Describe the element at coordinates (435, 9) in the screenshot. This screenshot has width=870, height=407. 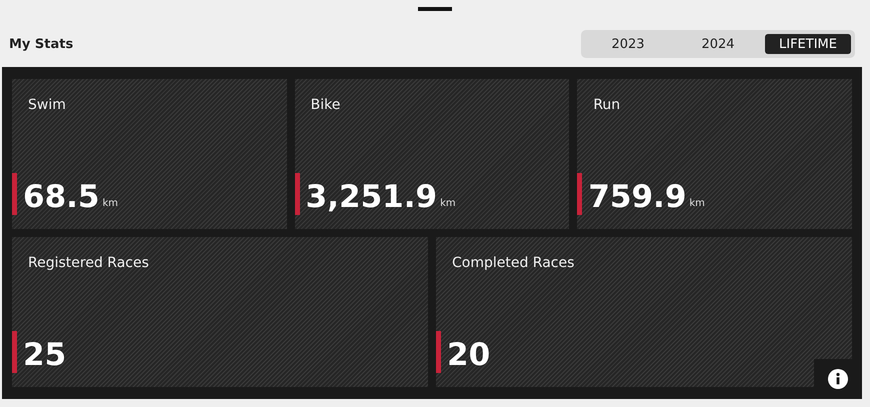
I see `drag-handle` at that location.